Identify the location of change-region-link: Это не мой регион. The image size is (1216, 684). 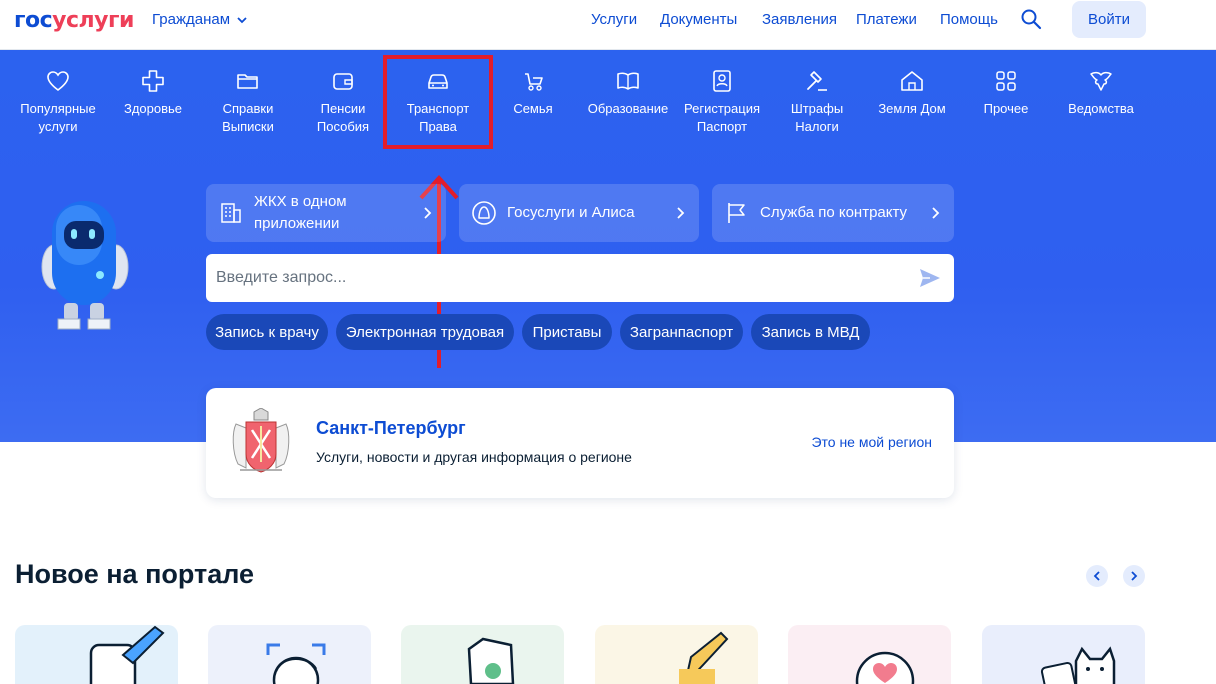
(871, 442).